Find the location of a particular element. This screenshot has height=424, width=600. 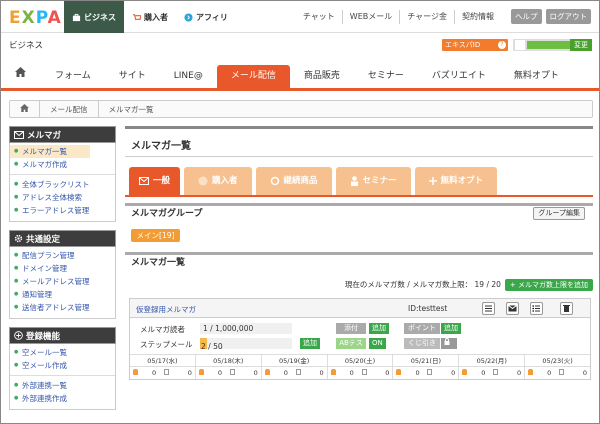

logo: EXPA is located at coordinates (35, 18).